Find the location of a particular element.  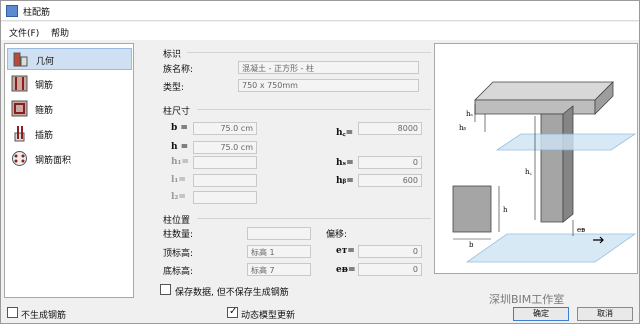

column-count-label: 柱数量: is located at coordinates (178, 235).